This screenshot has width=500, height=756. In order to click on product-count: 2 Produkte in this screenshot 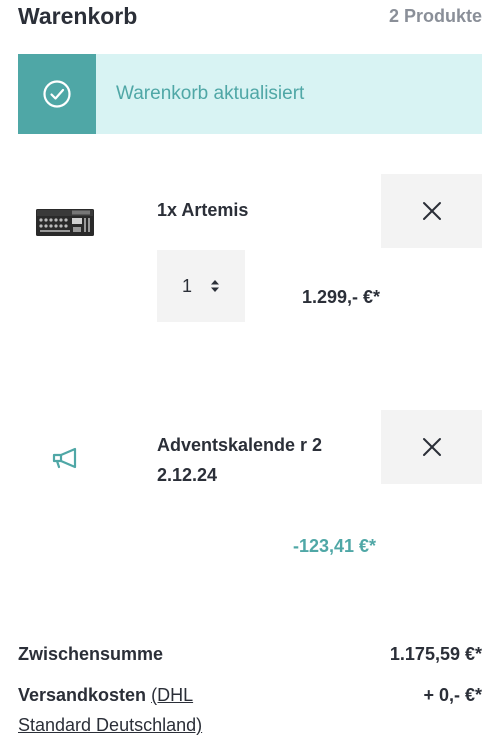, I will do `click(435, 15)`.